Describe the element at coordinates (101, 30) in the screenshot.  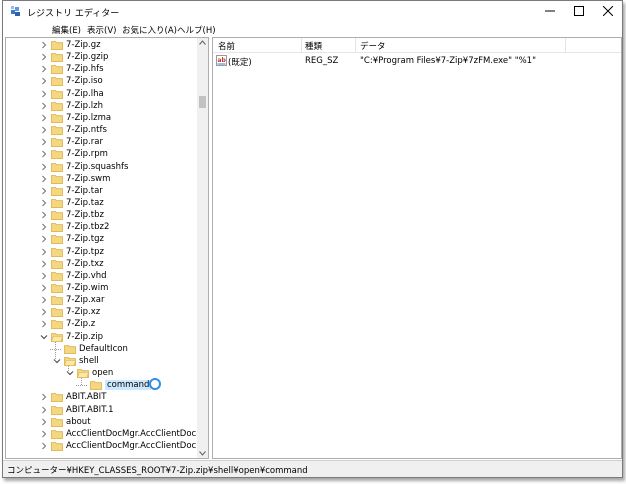
I see `menu-view: 表示(V)` at that location.